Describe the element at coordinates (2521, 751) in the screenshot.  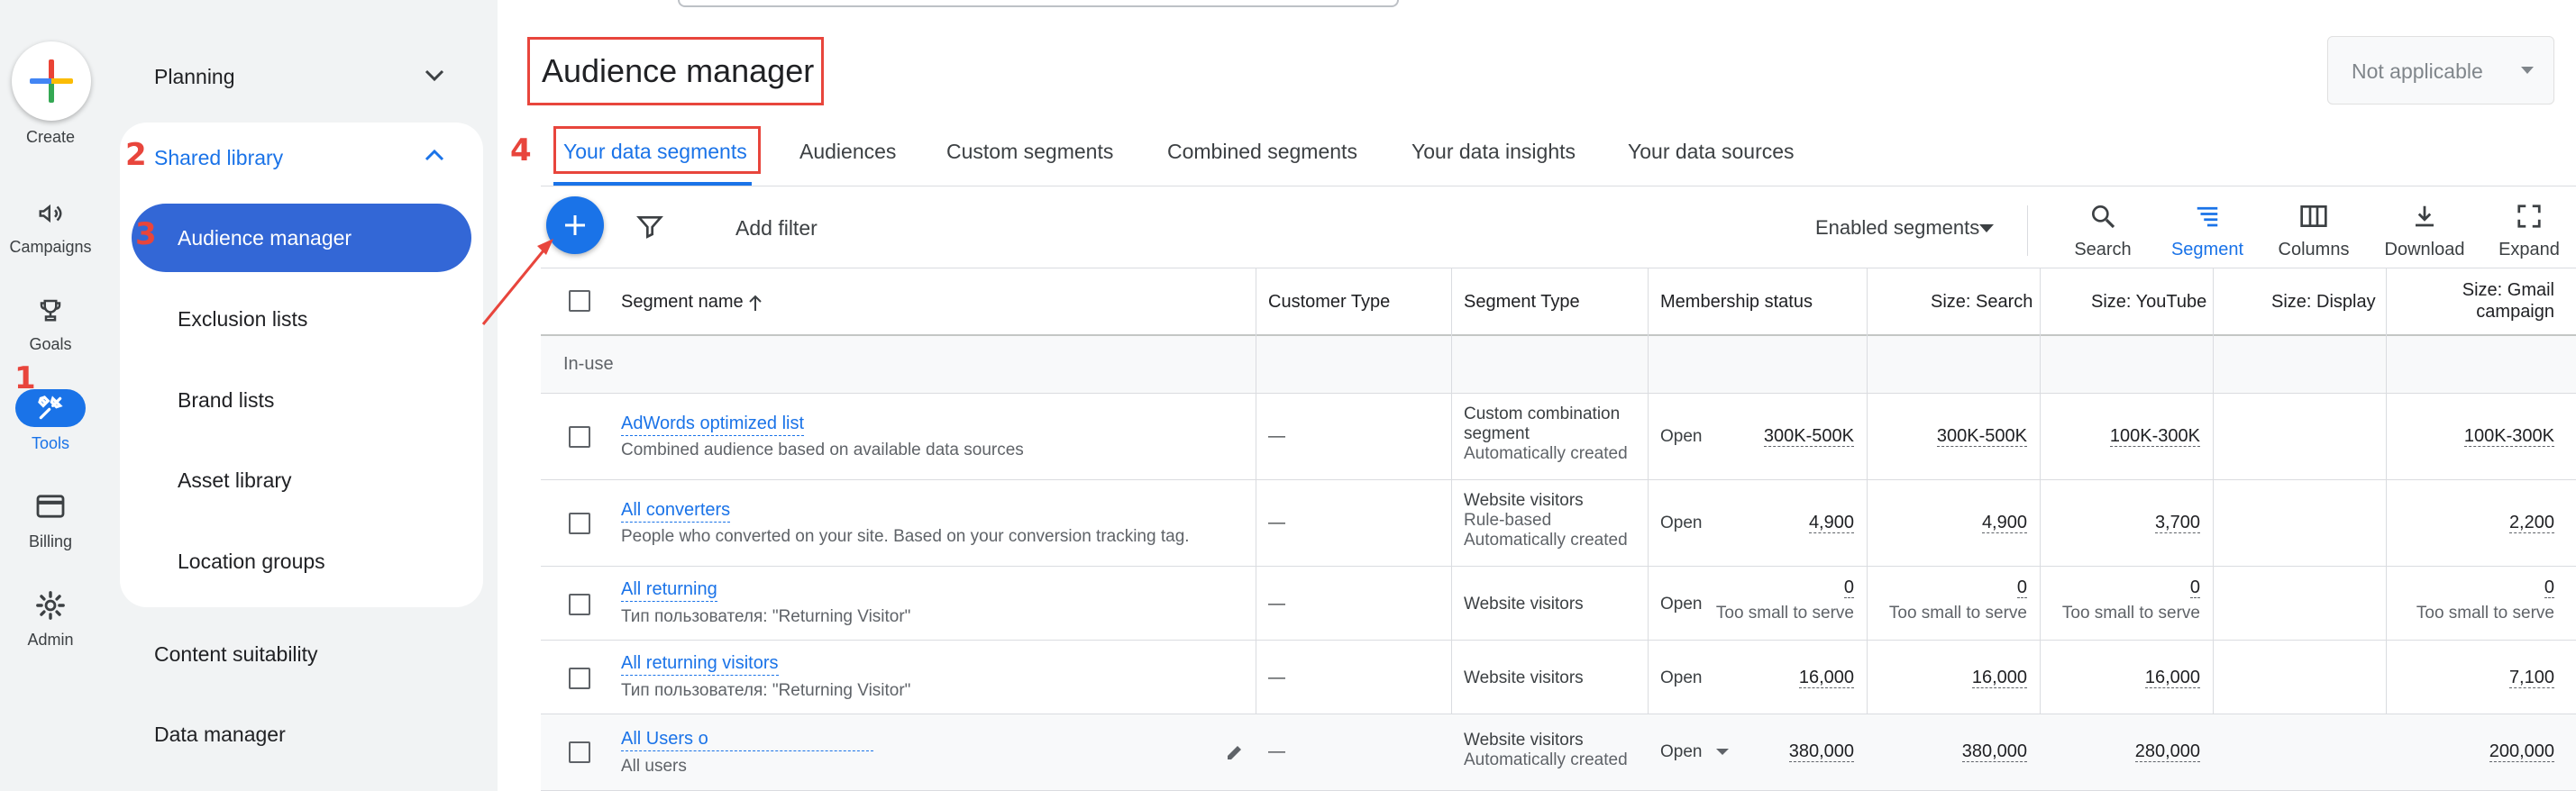
I see `size-gmail: 200,000` at that location.